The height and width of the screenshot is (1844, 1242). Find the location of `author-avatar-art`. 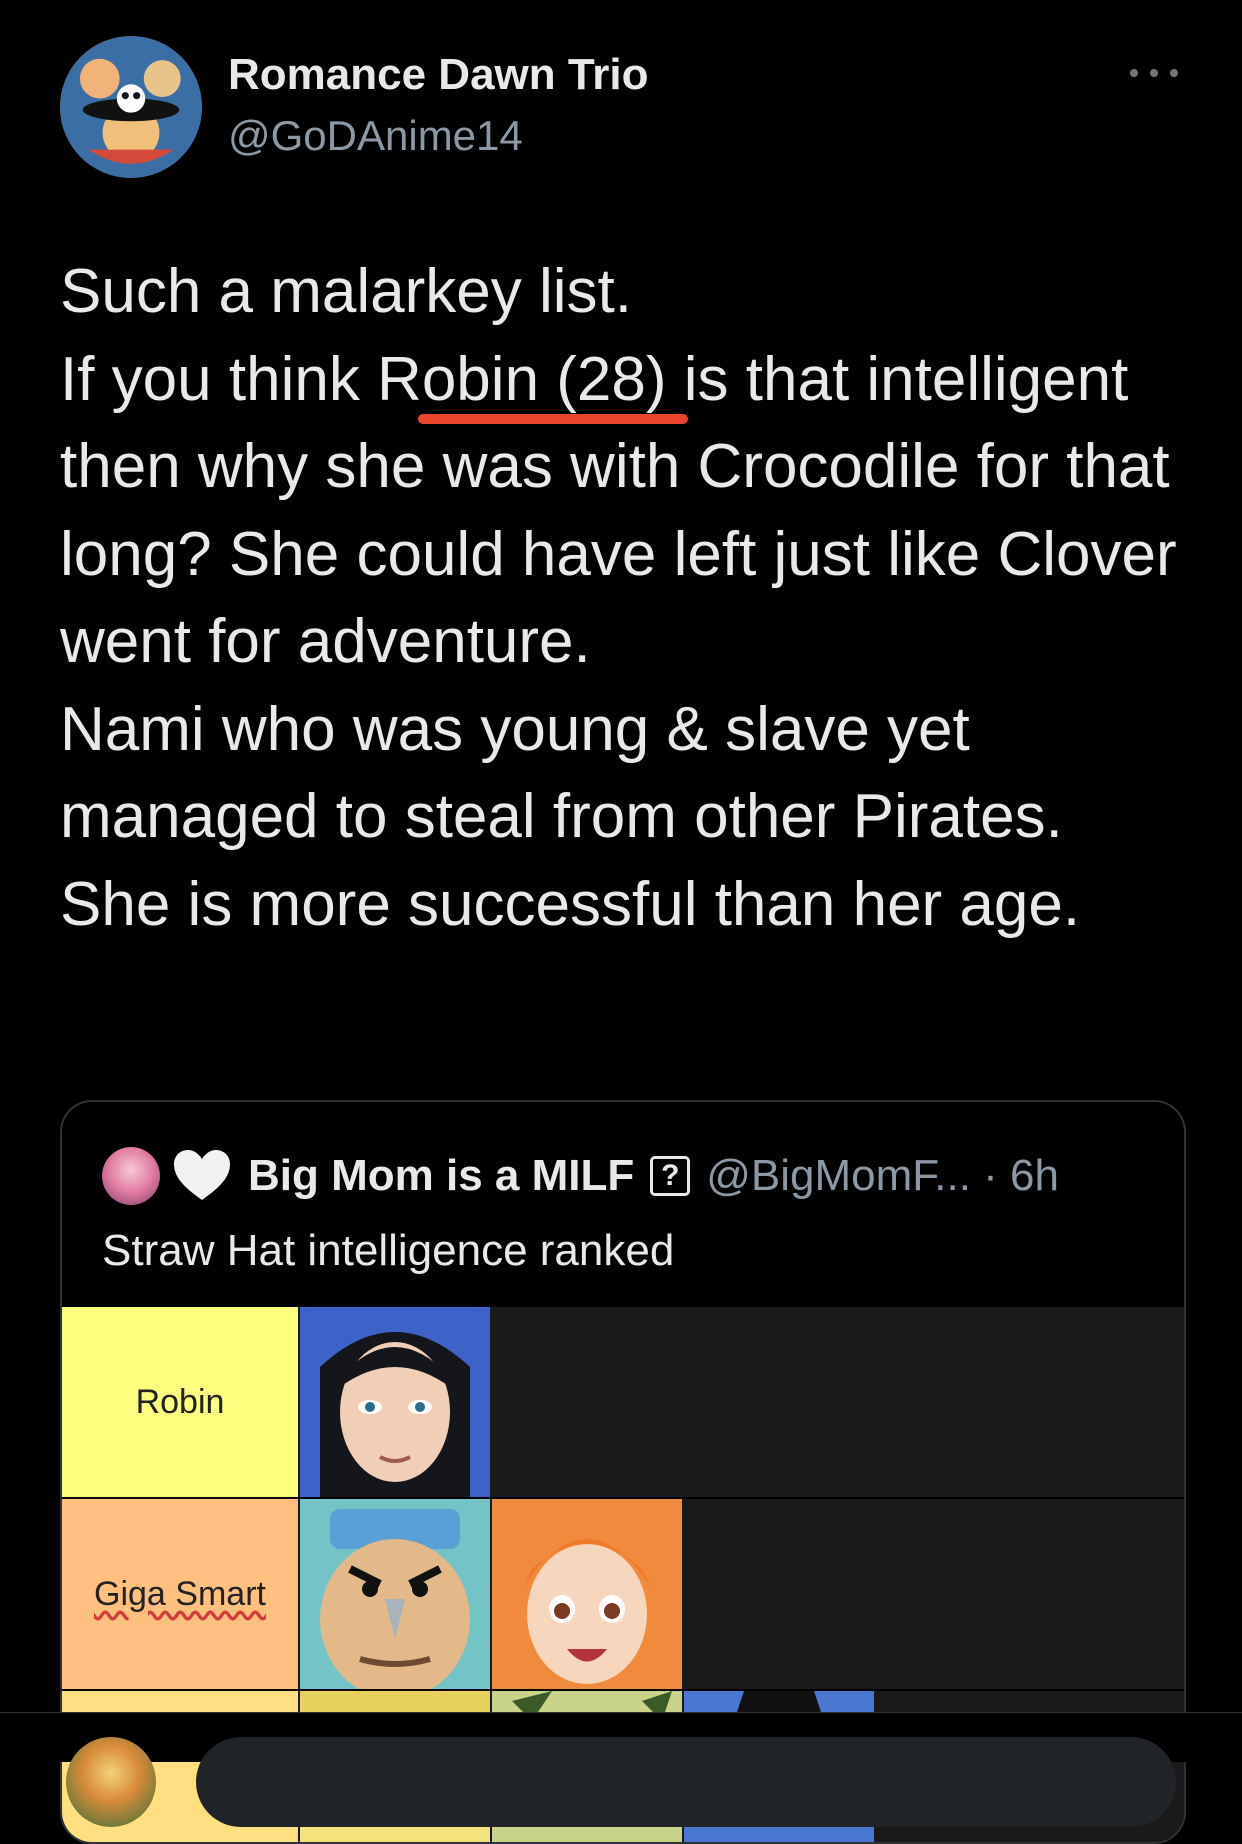

author-avatar-art is located at coordinates (131, 107).